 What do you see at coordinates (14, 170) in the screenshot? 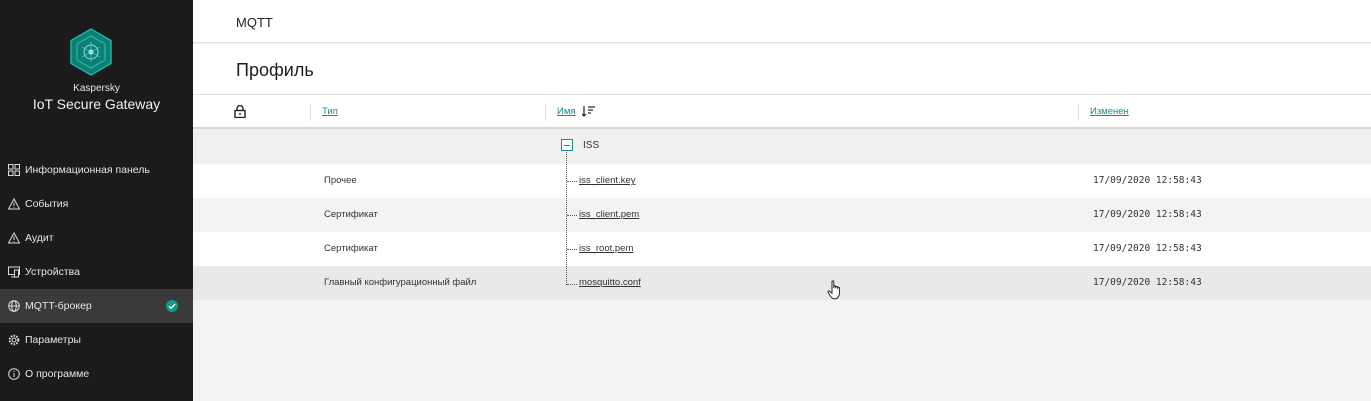
I see `dashboard-icon` at bounding box center [14, 170].